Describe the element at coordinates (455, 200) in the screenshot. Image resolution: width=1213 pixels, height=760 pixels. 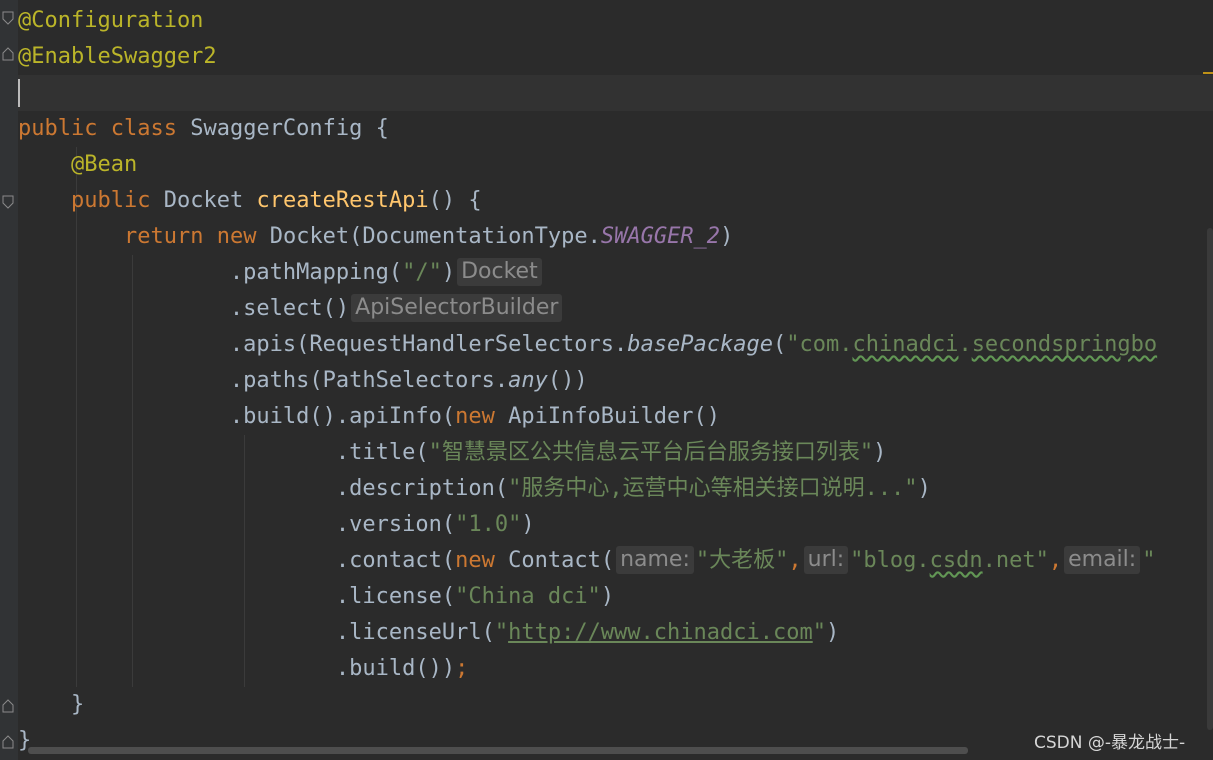
I see `code-text: () {` at that location.